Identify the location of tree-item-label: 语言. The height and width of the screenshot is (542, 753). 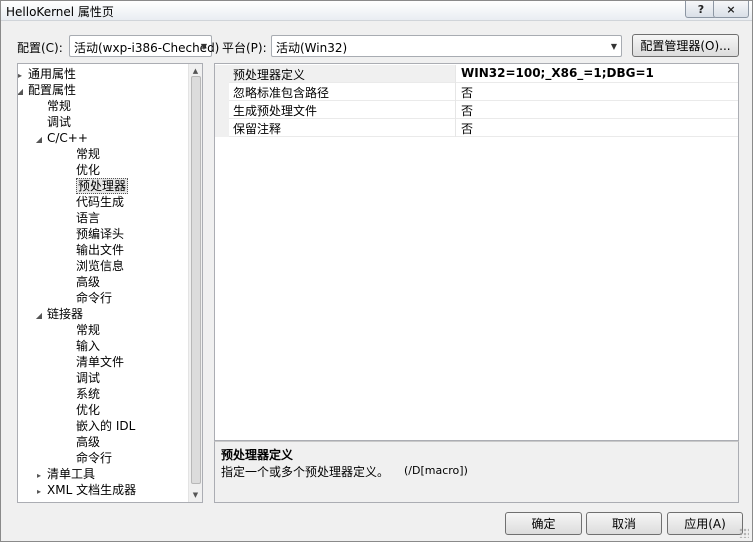
(88, 218).